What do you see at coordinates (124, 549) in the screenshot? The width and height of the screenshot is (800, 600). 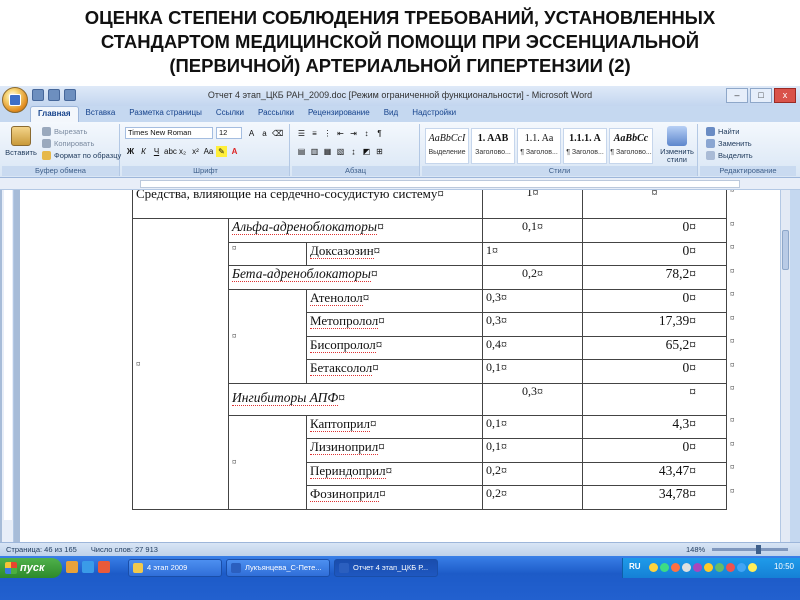 I see `word-count: Число слов: 27 913` at bounding box center [124, 549].